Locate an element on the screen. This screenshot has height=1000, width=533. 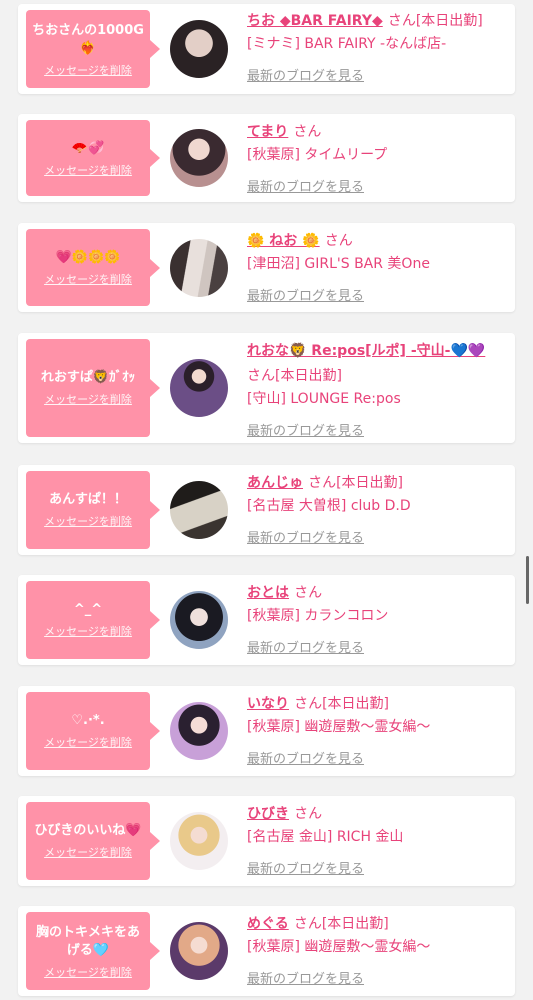
cast-name-link: れおな🦁 Re:pos[ルポ] -守山-💙💜 is located at coordinates (366, 351).